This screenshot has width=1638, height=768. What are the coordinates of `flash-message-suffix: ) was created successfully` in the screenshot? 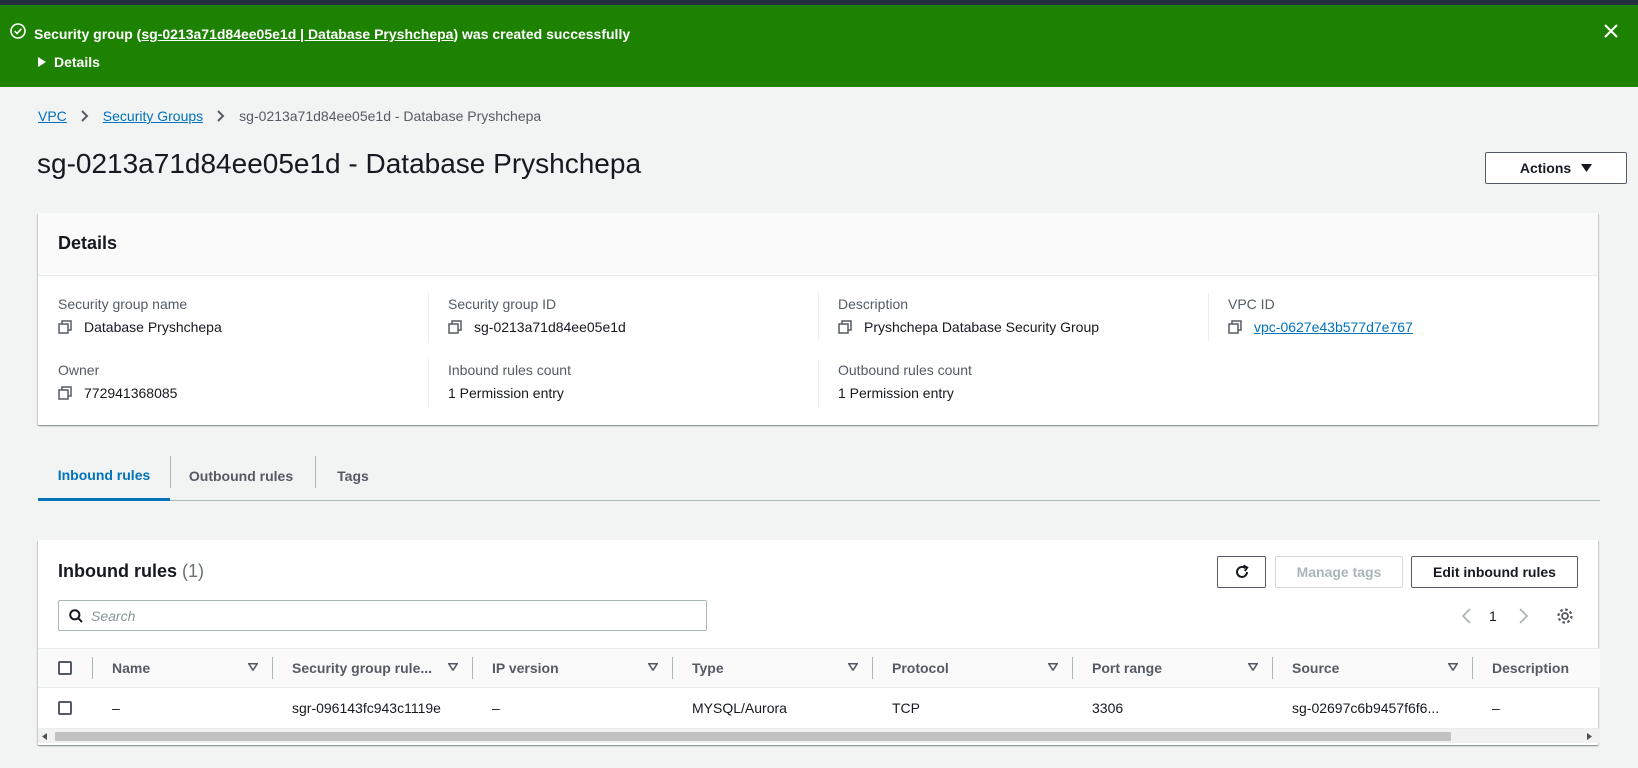 It's located at (542, 34).